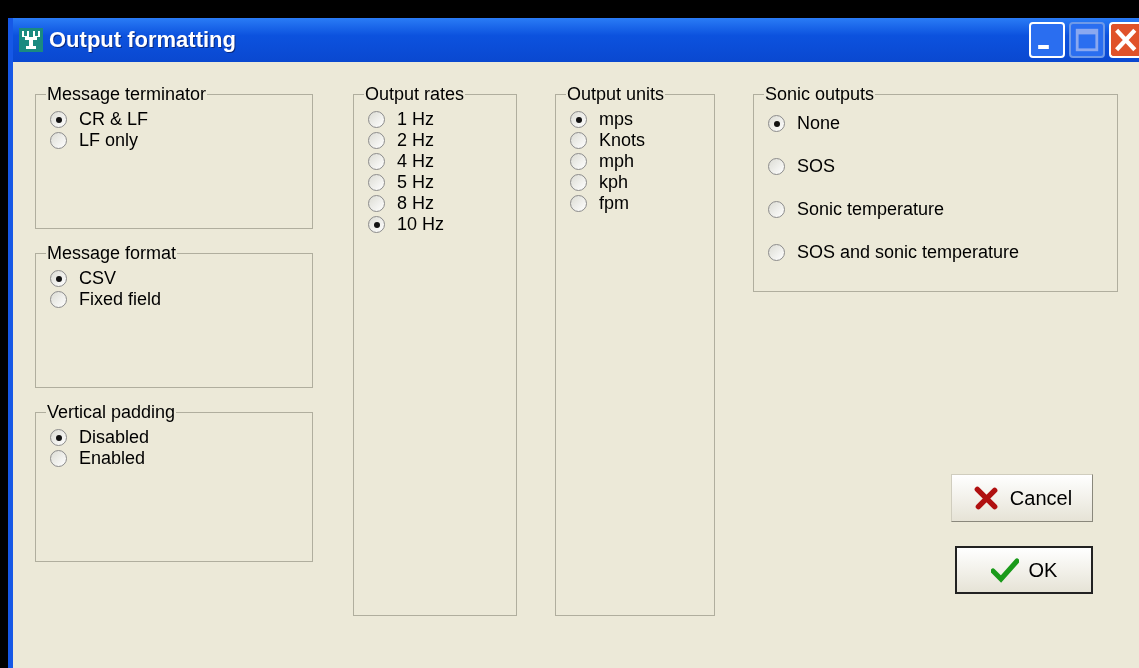 The image size is (1139, 668). Describe the element at coordinates (415, 94) in the screenshot. I see `group-title: Output rates` at that location.